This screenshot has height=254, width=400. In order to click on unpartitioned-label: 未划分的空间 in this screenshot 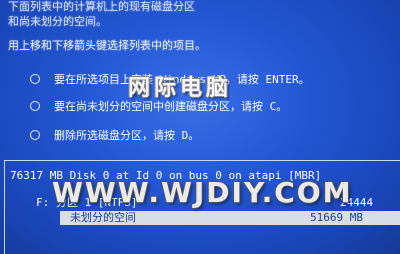, I will do `click(103, 217)`.